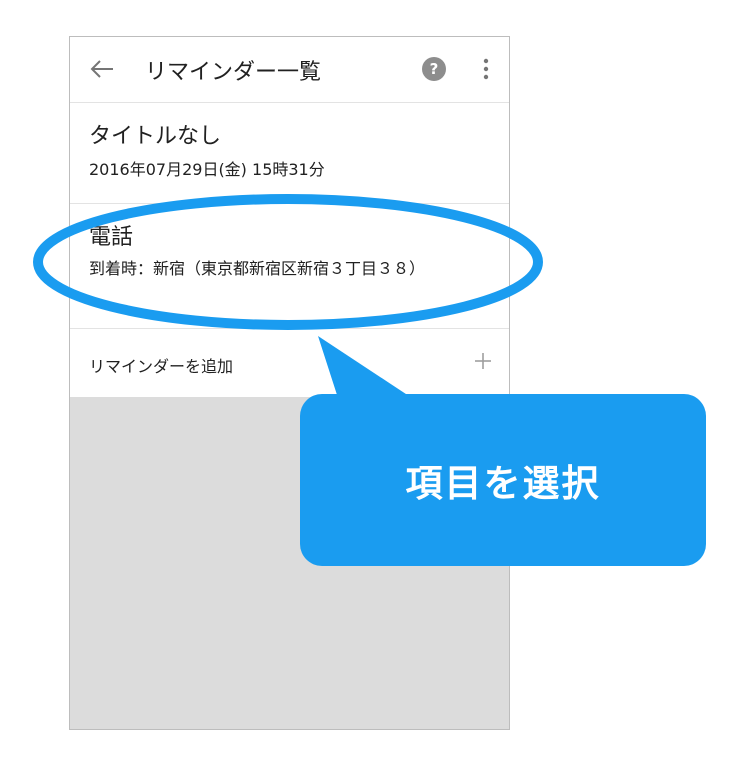 This screenshot has width=732, height=770. What do you see at coordinates (257, 268) in the screenshot?
I see `reminder-detail: 到着時：新宿（東京都新宿区新宿３丁目３８）` at bounding box center [257, 268].